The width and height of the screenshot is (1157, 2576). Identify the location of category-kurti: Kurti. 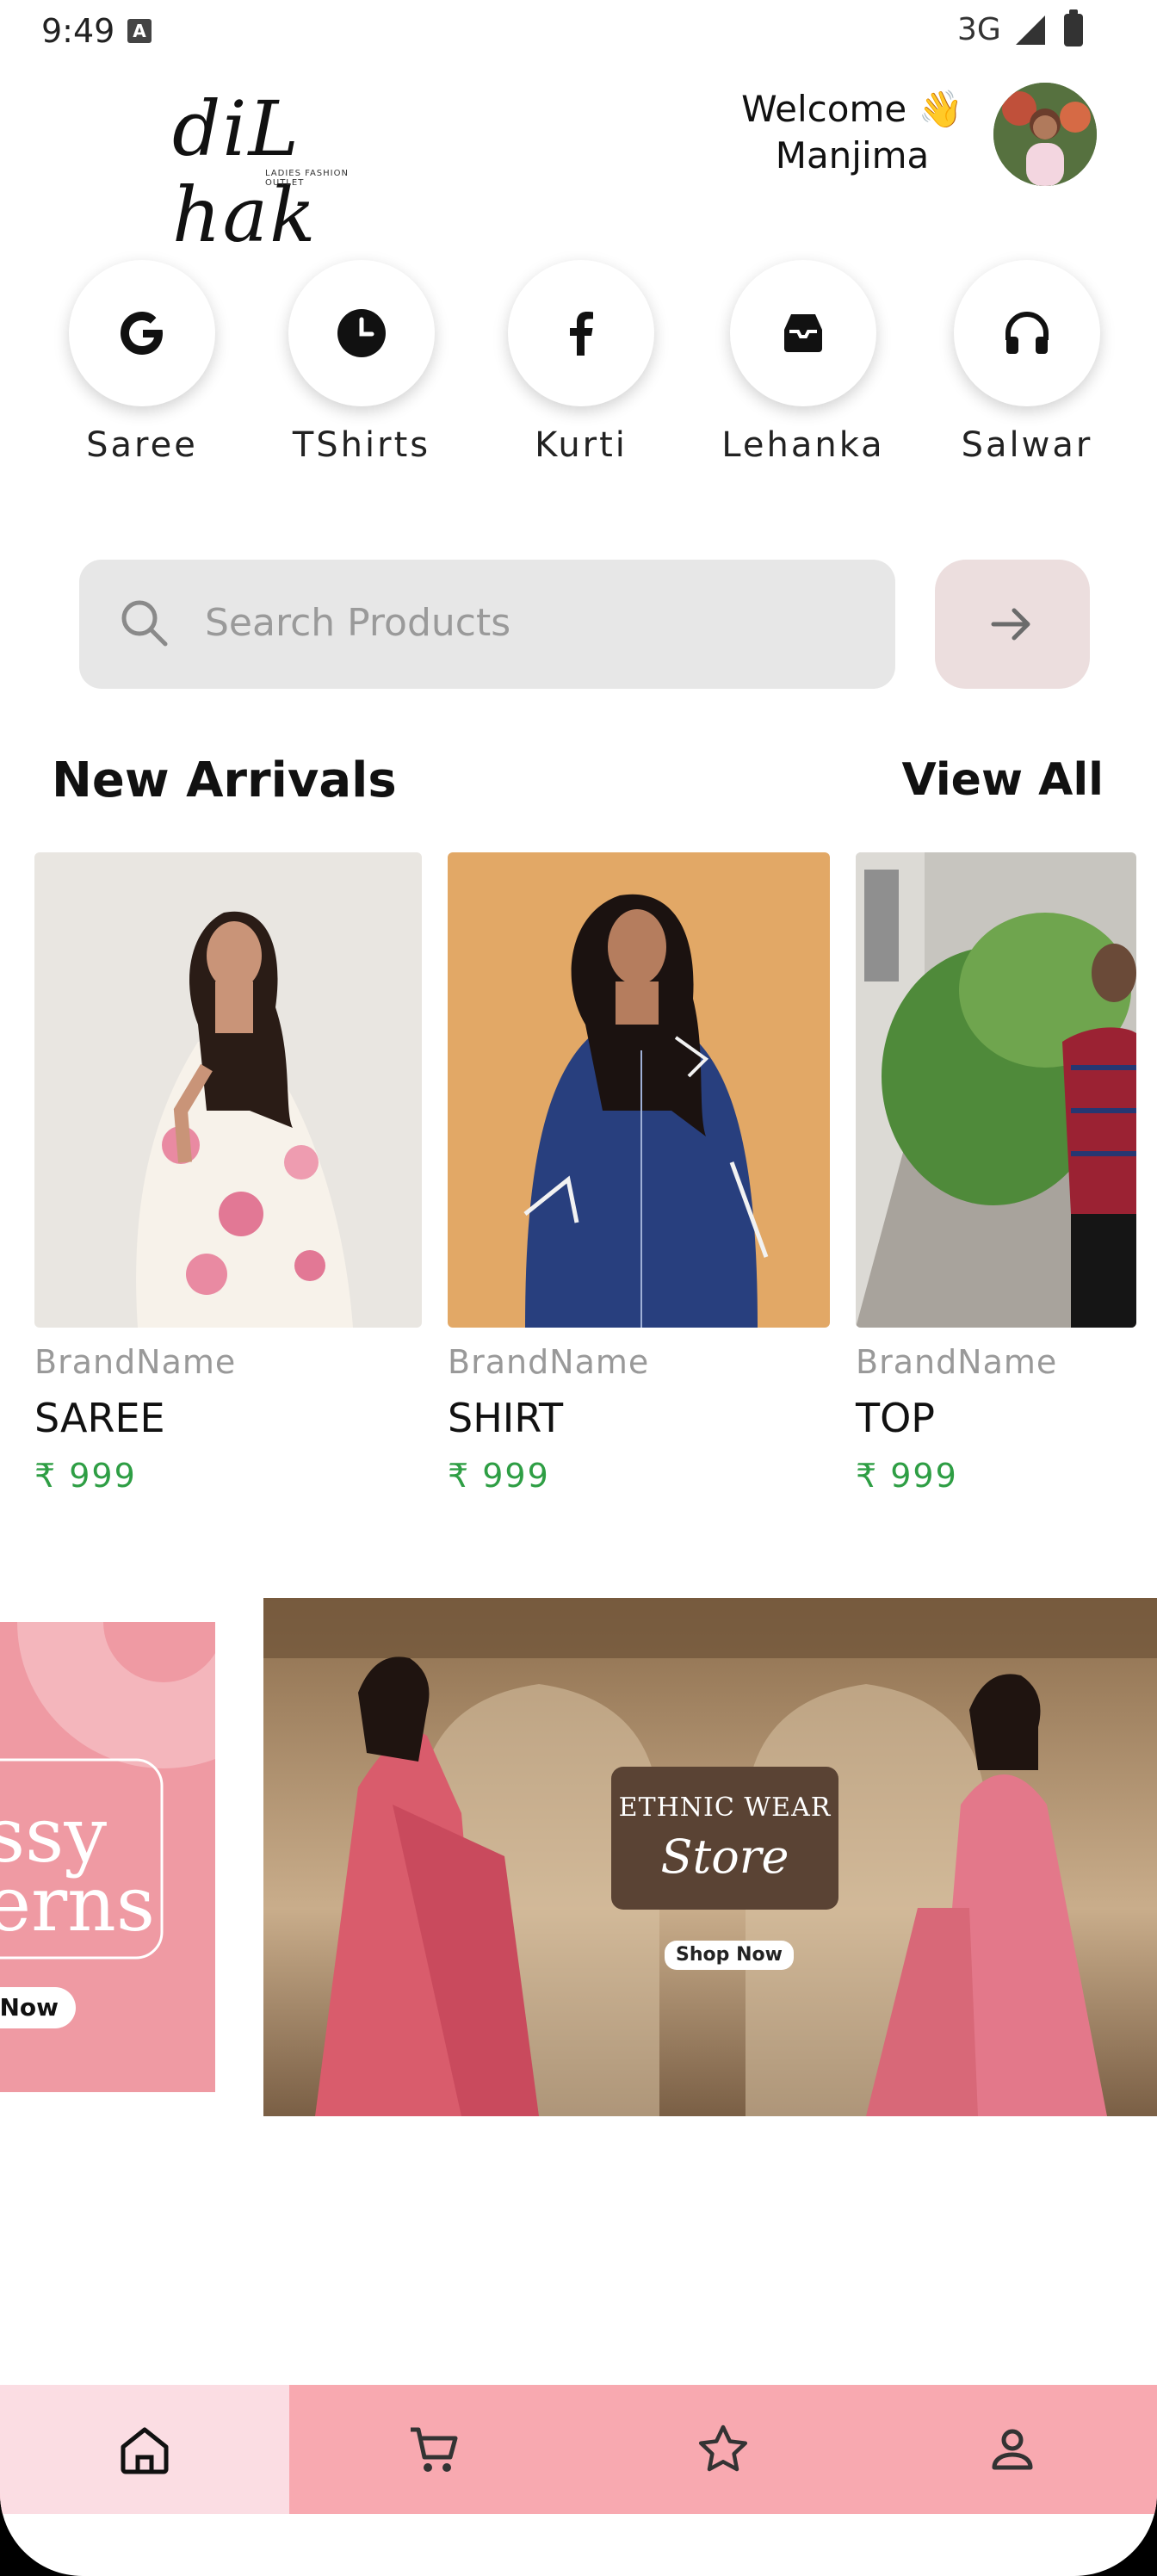
(581, 362).